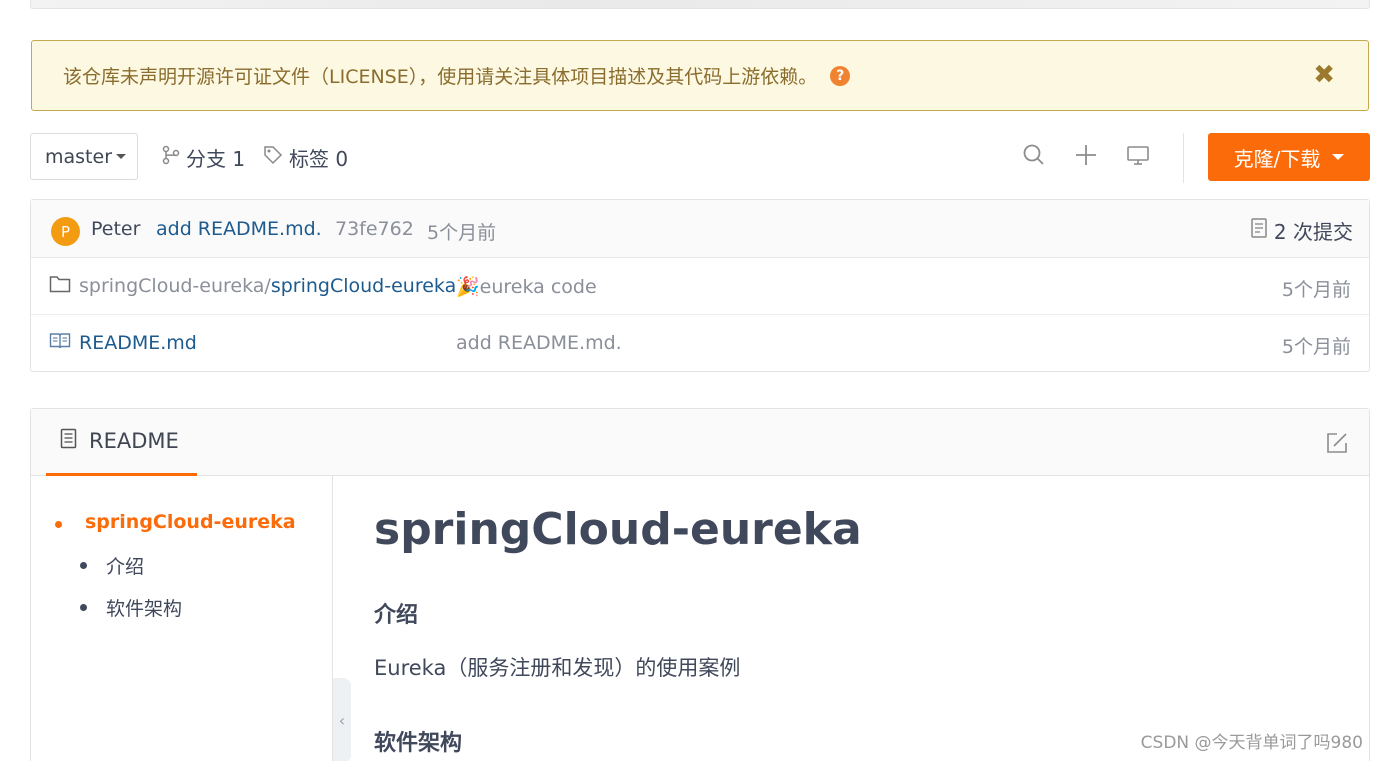 The width and height of the screenshot is (1379, 761). I want to click on toc-item-title: springCloud-eureka, so click(190, 522).